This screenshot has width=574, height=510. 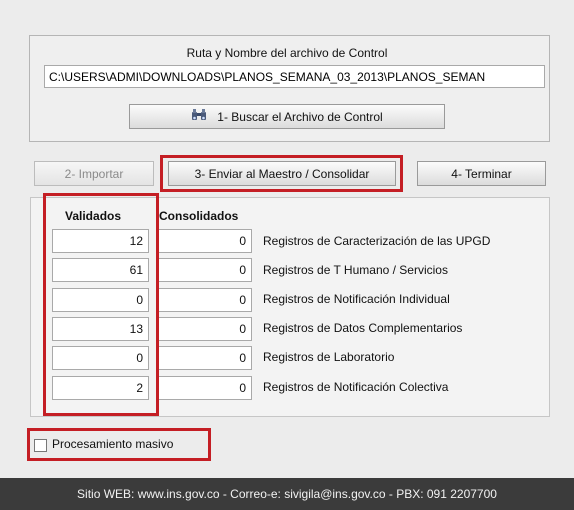 What do you see at coordinates (356, 299) in the screenshot?
I see `record-type-label: Registros de Notificación Individual` at bounding box center [356, 299].